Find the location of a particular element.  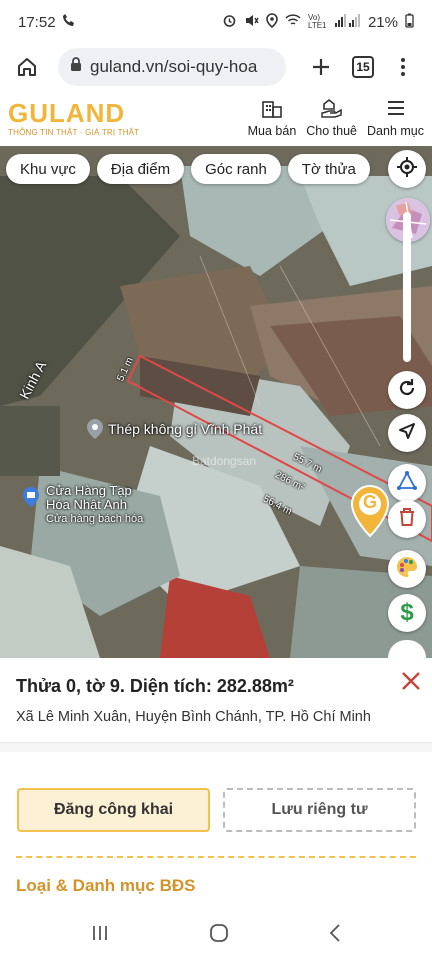

poi-label-vinh-phat: Thép không gỉ Vĩnh Phát is located at coordinates (185, 429).